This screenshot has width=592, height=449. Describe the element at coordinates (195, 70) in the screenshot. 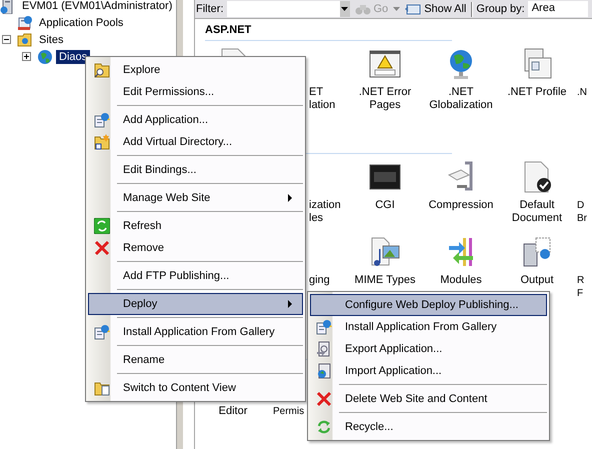

I see `menu-item: Explore` at that location.